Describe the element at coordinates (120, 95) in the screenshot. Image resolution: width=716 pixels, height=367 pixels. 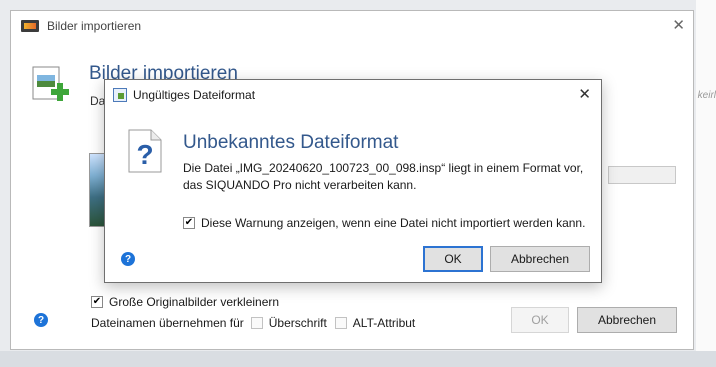
I see `dialog-app-icon` at that location.